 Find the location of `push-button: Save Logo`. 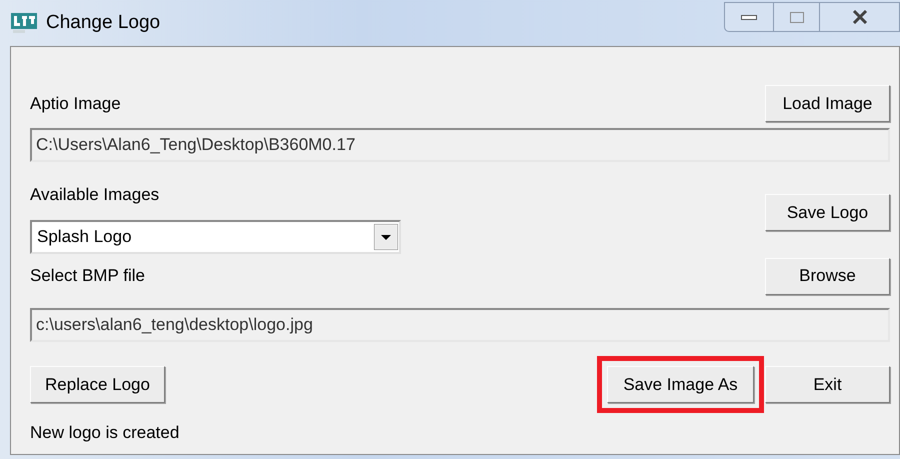

push-button: Save Logo is located at coordinates (827, 213).